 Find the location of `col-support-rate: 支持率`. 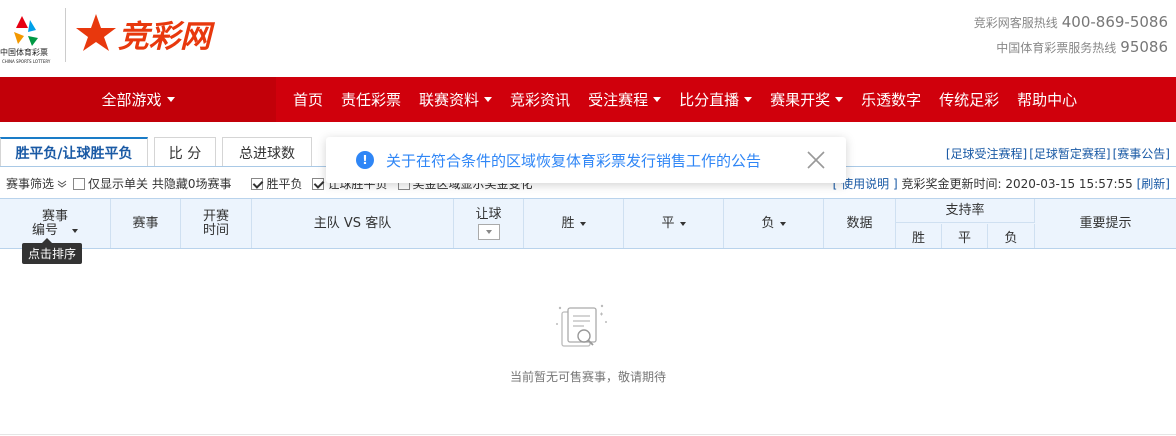

col-support-rate: 支持率 is located at coordinates (965, 211).